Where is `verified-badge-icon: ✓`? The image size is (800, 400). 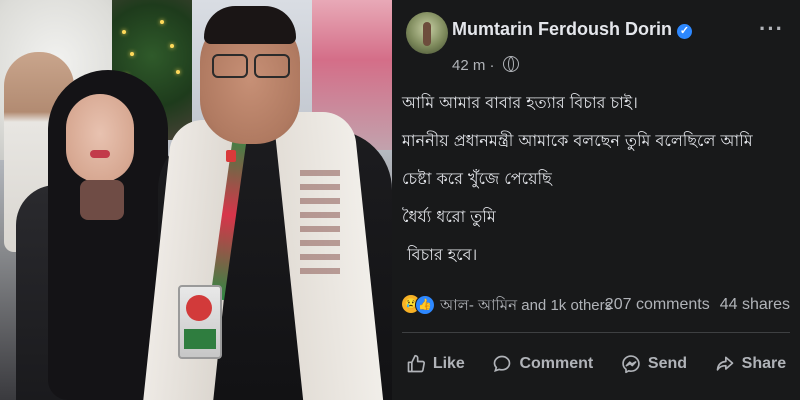 verified-badge-icon: ✓ is located at coordinates (684, 31).